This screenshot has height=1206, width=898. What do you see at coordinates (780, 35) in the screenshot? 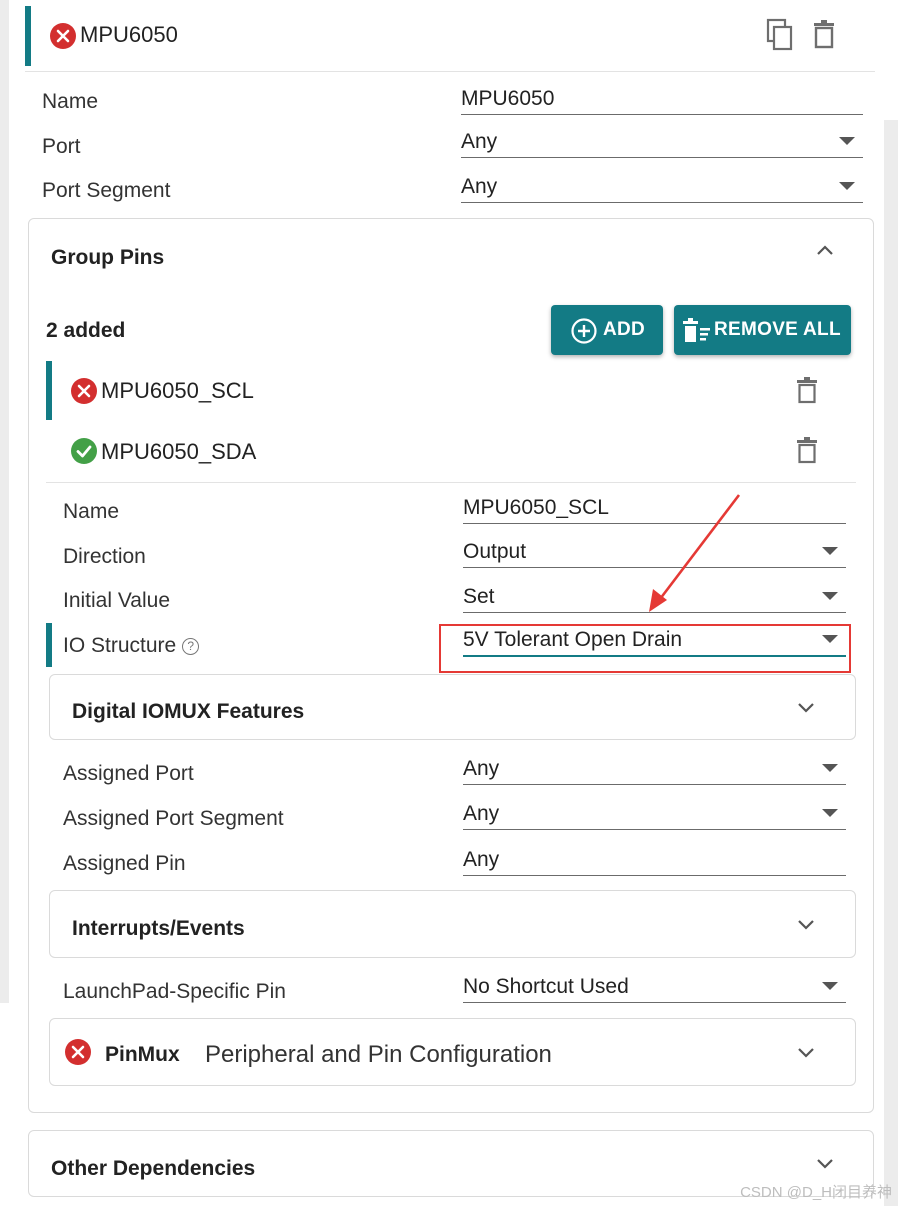
I see `copy-icon` at bounding box center [780, 35].